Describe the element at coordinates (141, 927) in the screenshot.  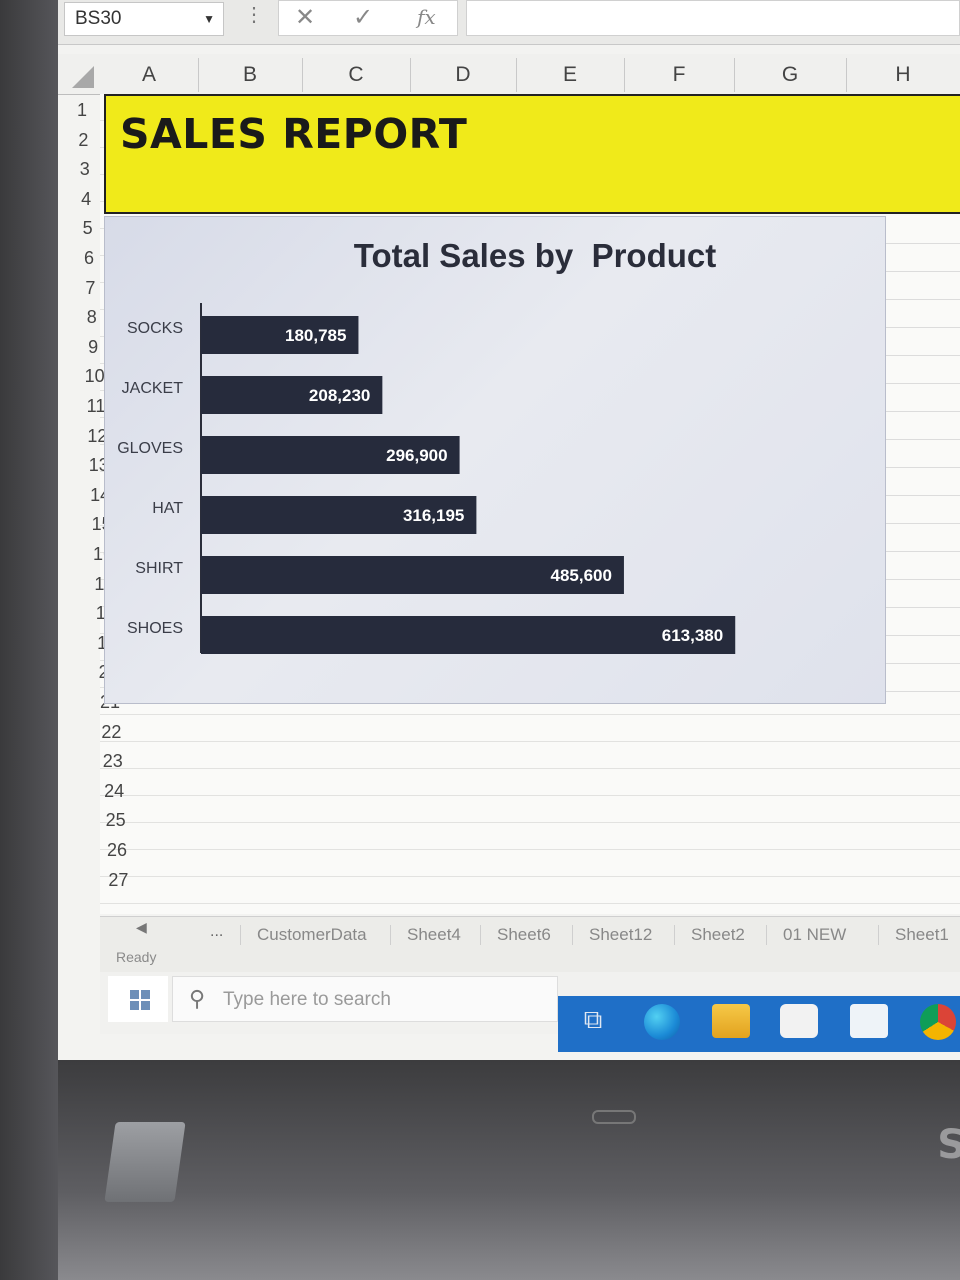
I see `tab-scroll-left-icon: ◀` at that location.